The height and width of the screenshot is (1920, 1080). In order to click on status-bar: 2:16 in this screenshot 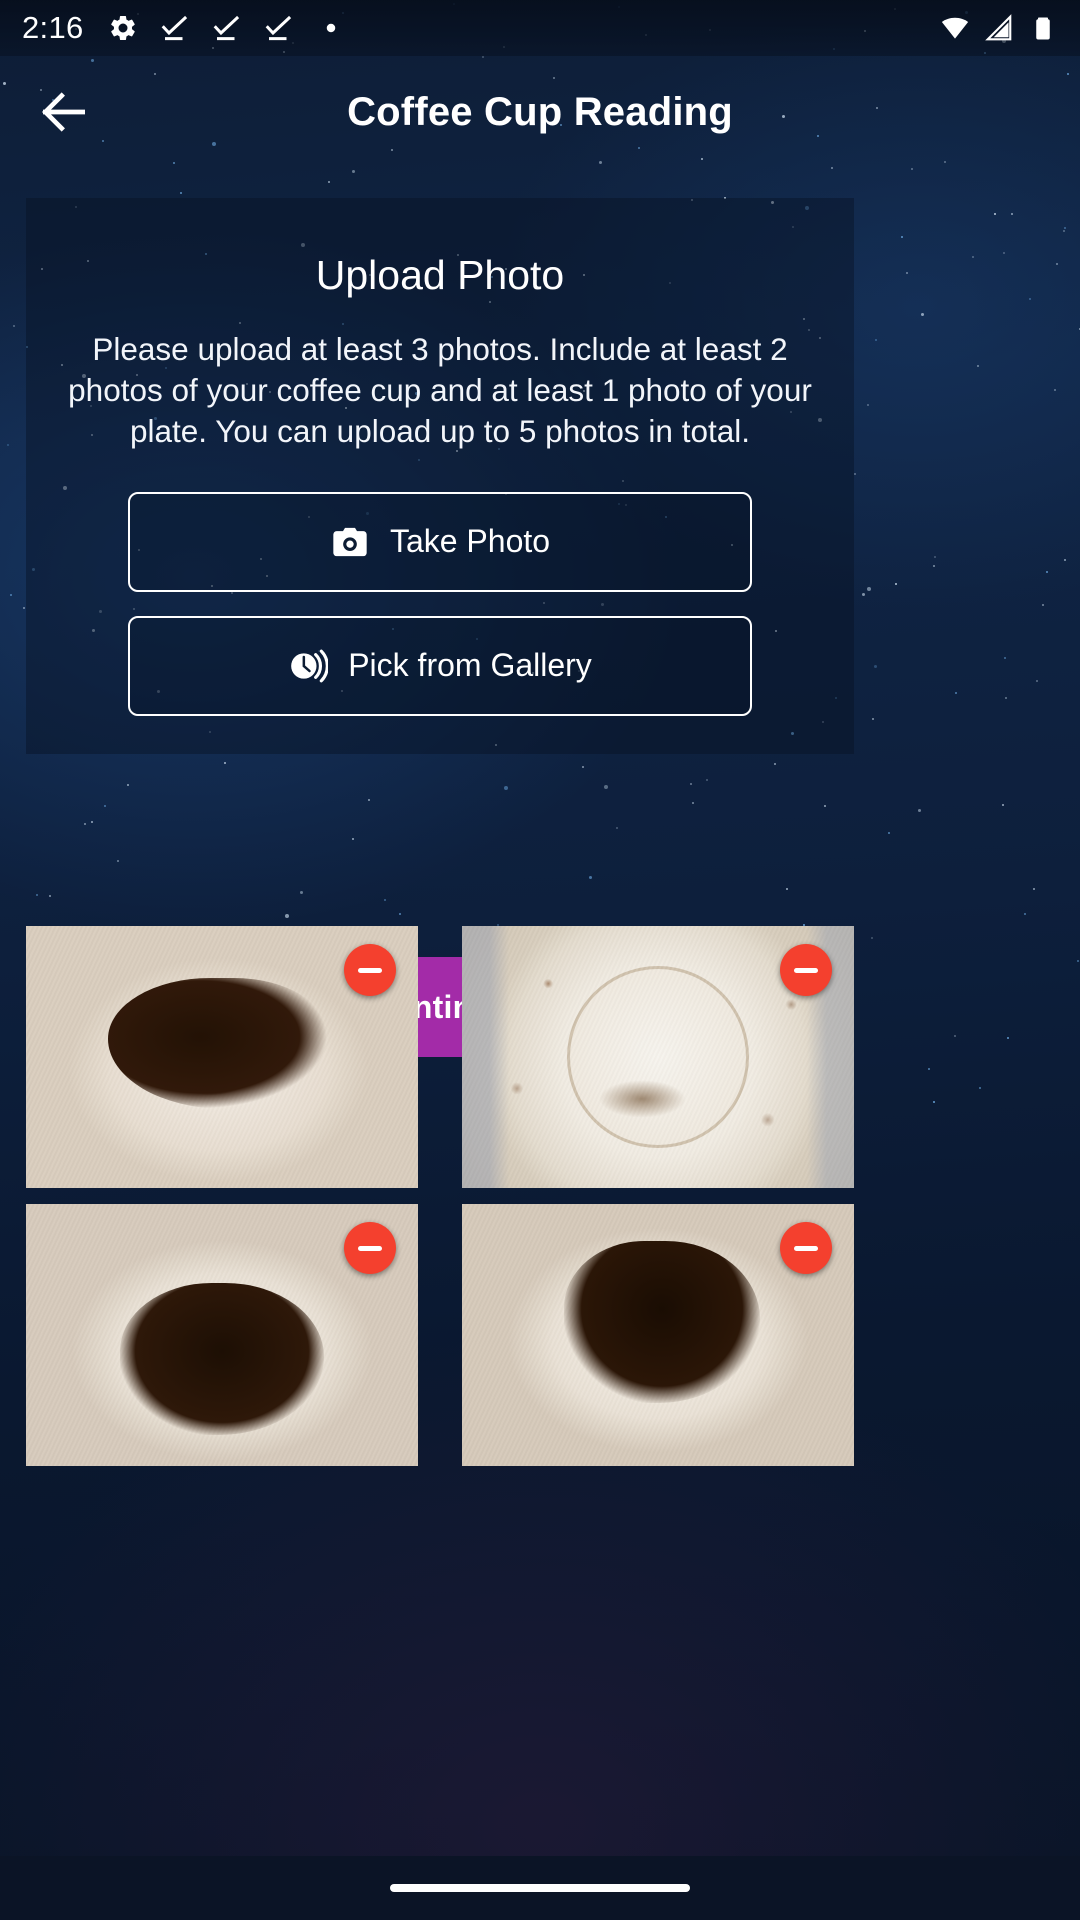, I will do `click(540, 28)`.